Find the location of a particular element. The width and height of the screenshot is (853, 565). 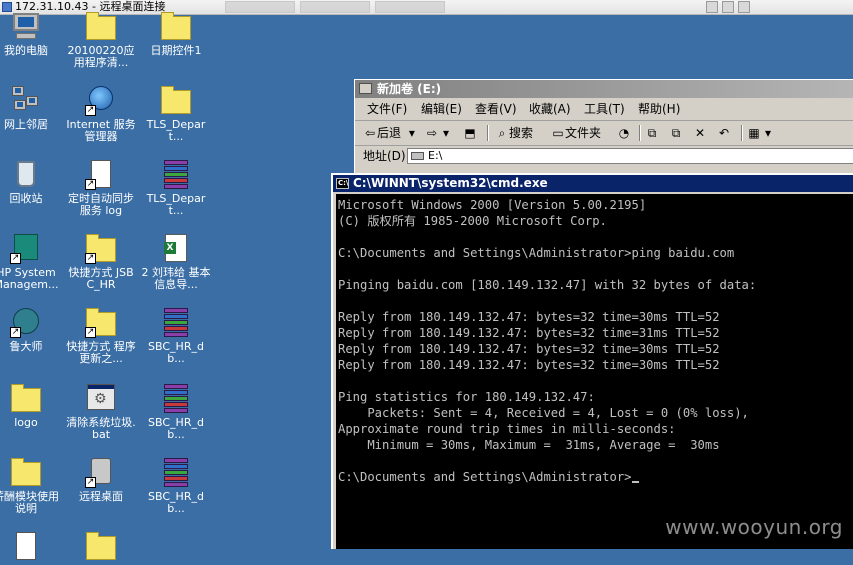

address-bar: 地址(D) E:\ is located at coordinates (604, 156).